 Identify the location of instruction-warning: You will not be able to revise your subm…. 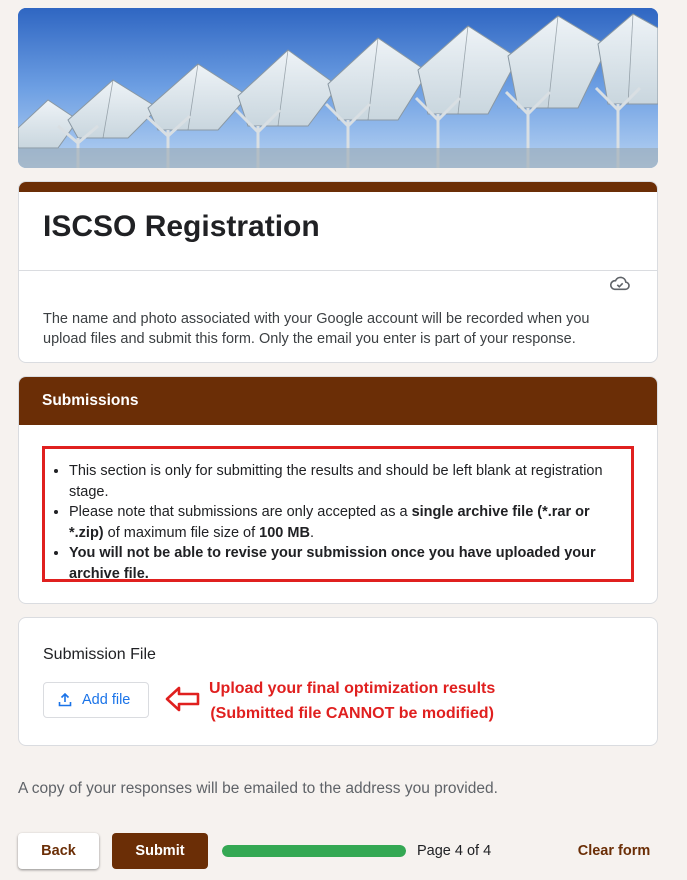
(332, 563).